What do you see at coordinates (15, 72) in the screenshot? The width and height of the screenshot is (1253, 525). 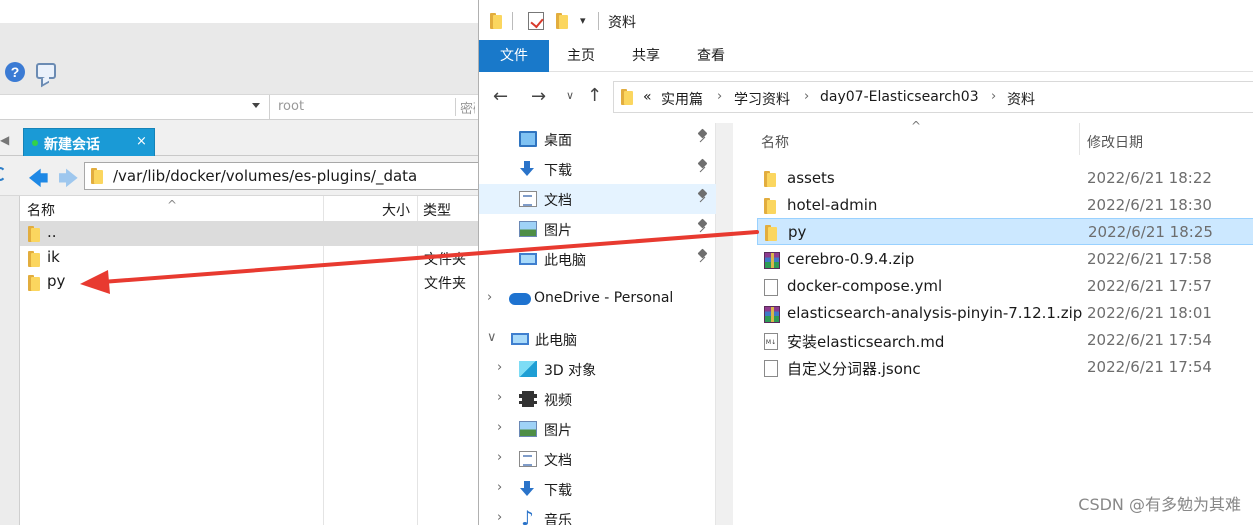 I see `help-icon: ?` at bounding box center [15, 72].